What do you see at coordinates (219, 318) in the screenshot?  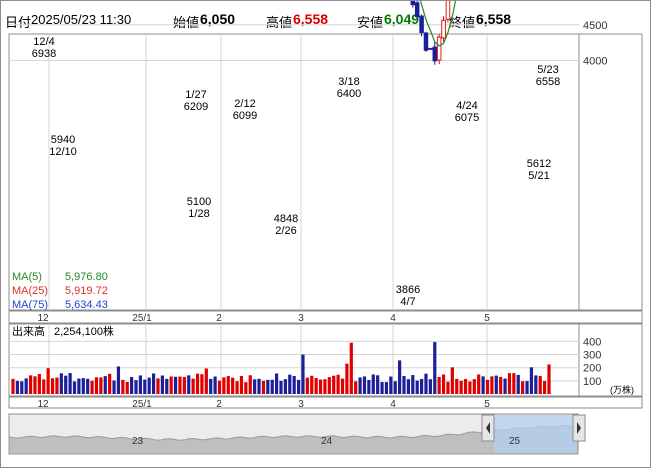 I see `date-axis-label: 2` at bounding box center [219, 318].